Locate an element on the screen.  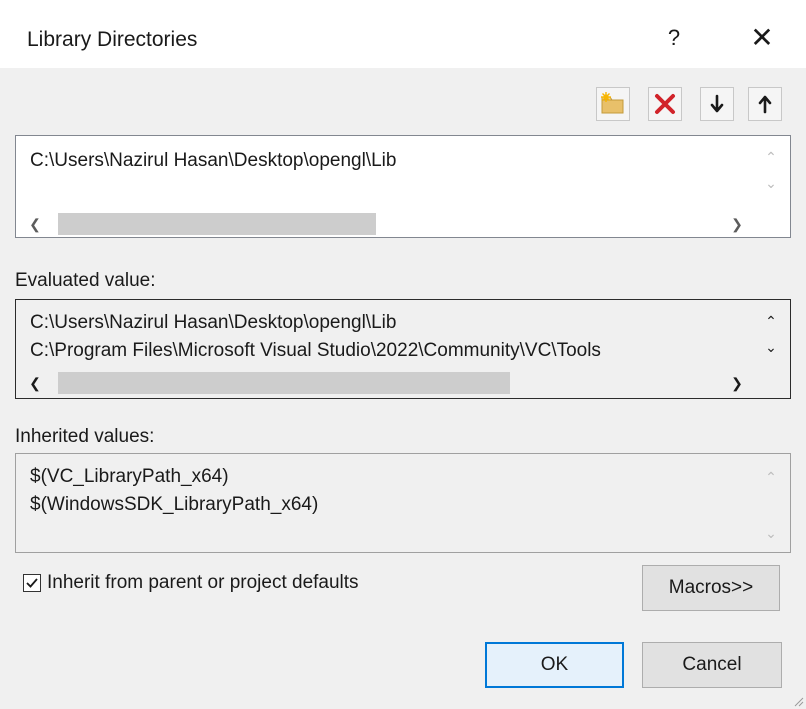
resize-grip-icon is located at coordinates (799, 702).